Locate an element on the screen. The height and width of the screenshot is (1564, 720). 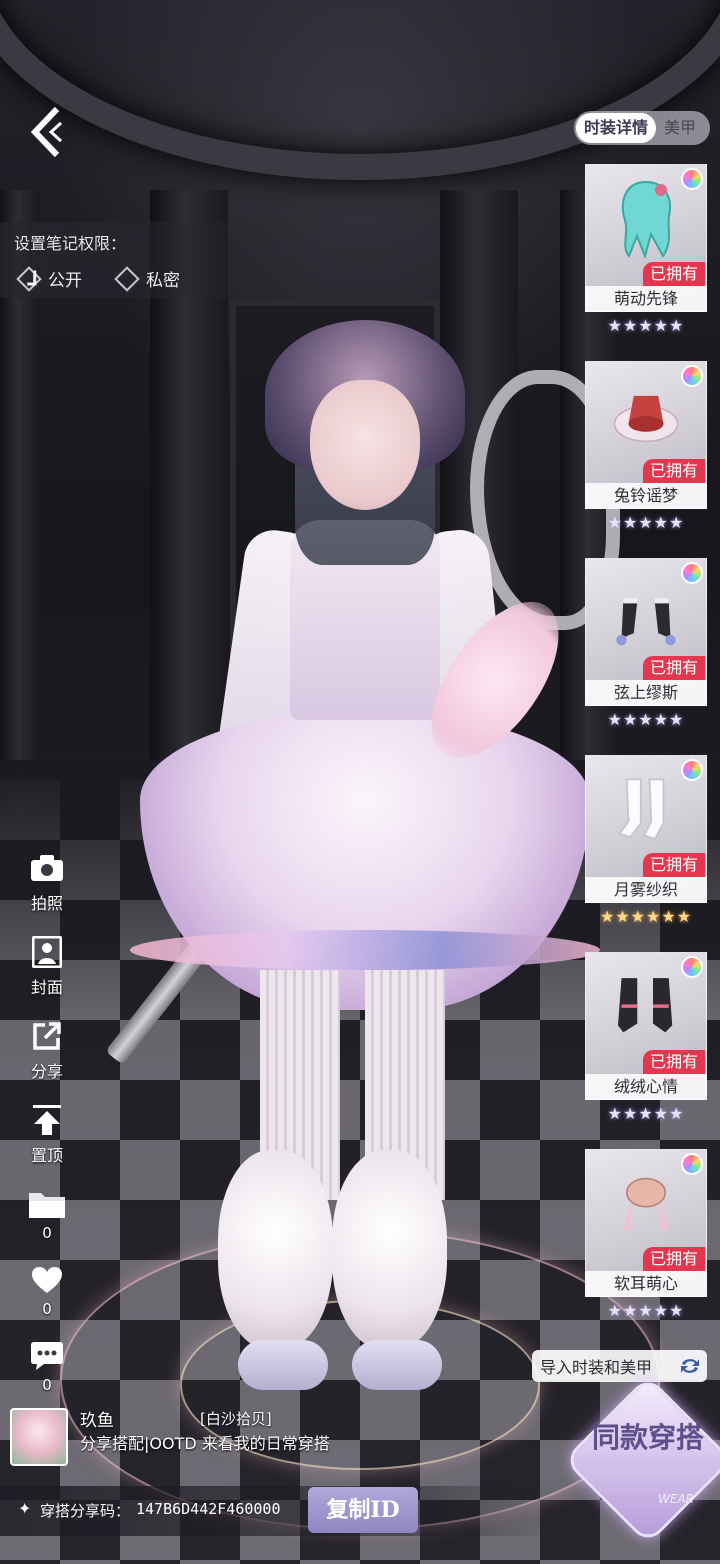
item-name: 兔铃谣梦 is located at coordinates (646, 496).